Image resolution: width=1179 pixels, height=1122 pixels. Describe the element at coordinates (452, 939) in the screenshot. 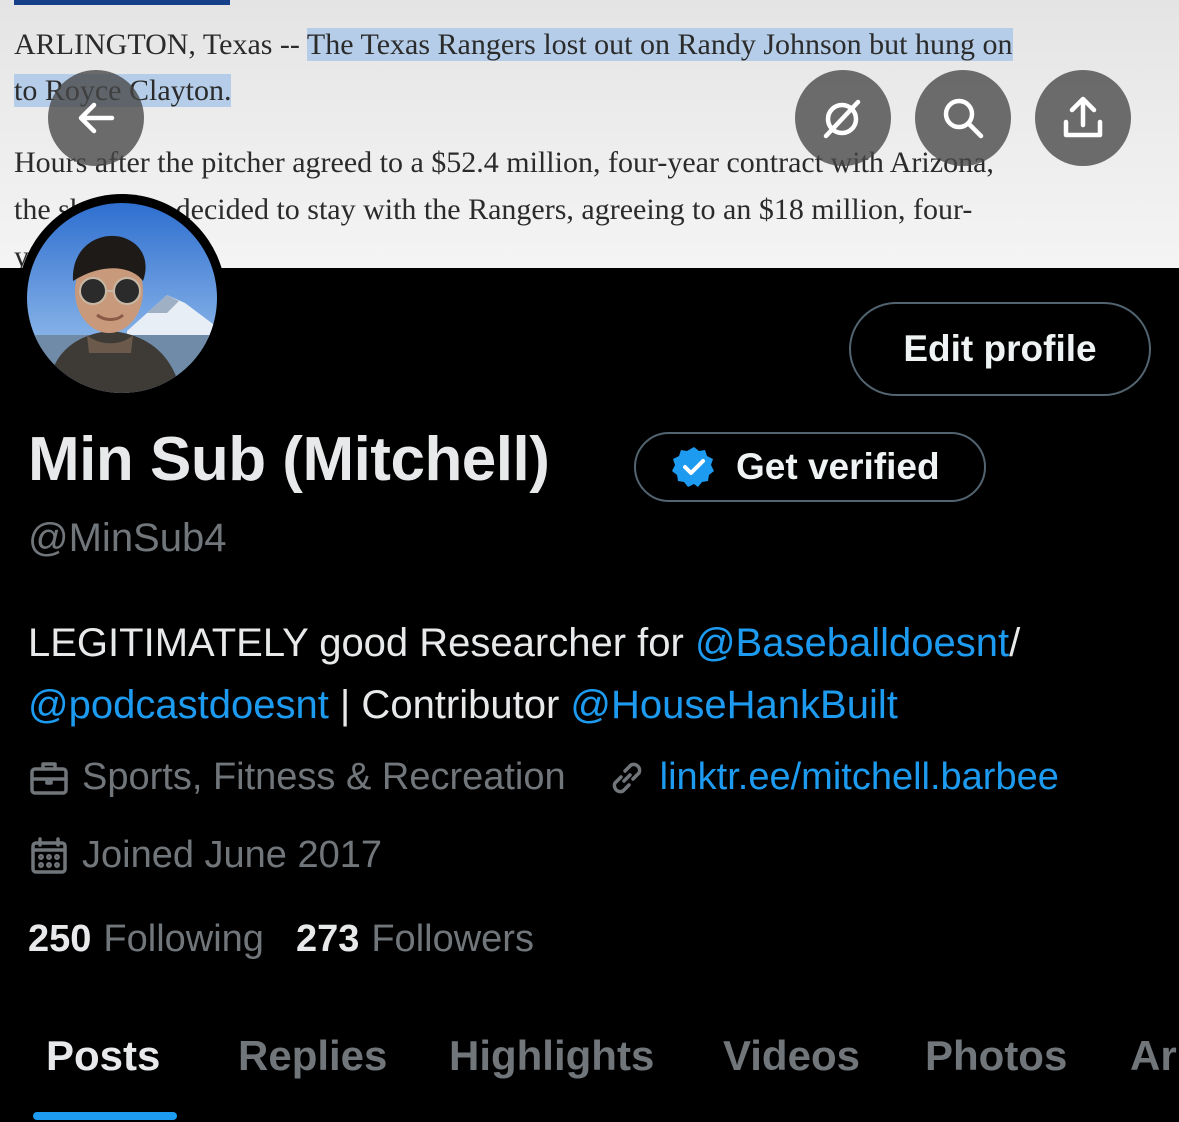

I see `followers-label: Followers` at that location.